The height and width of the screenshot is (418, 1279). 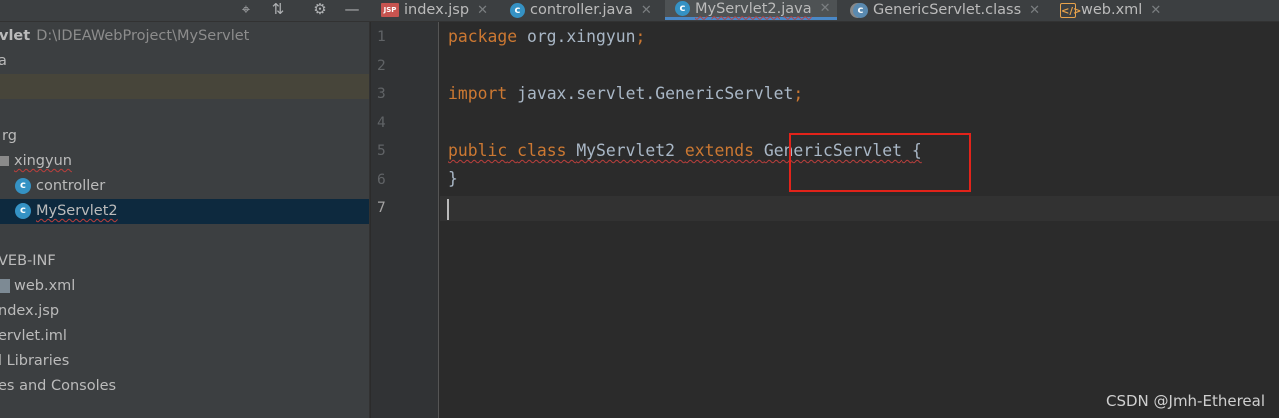 I want to click on code-text: javax.servlet.GenericServlet, so click(x=650, y=93).